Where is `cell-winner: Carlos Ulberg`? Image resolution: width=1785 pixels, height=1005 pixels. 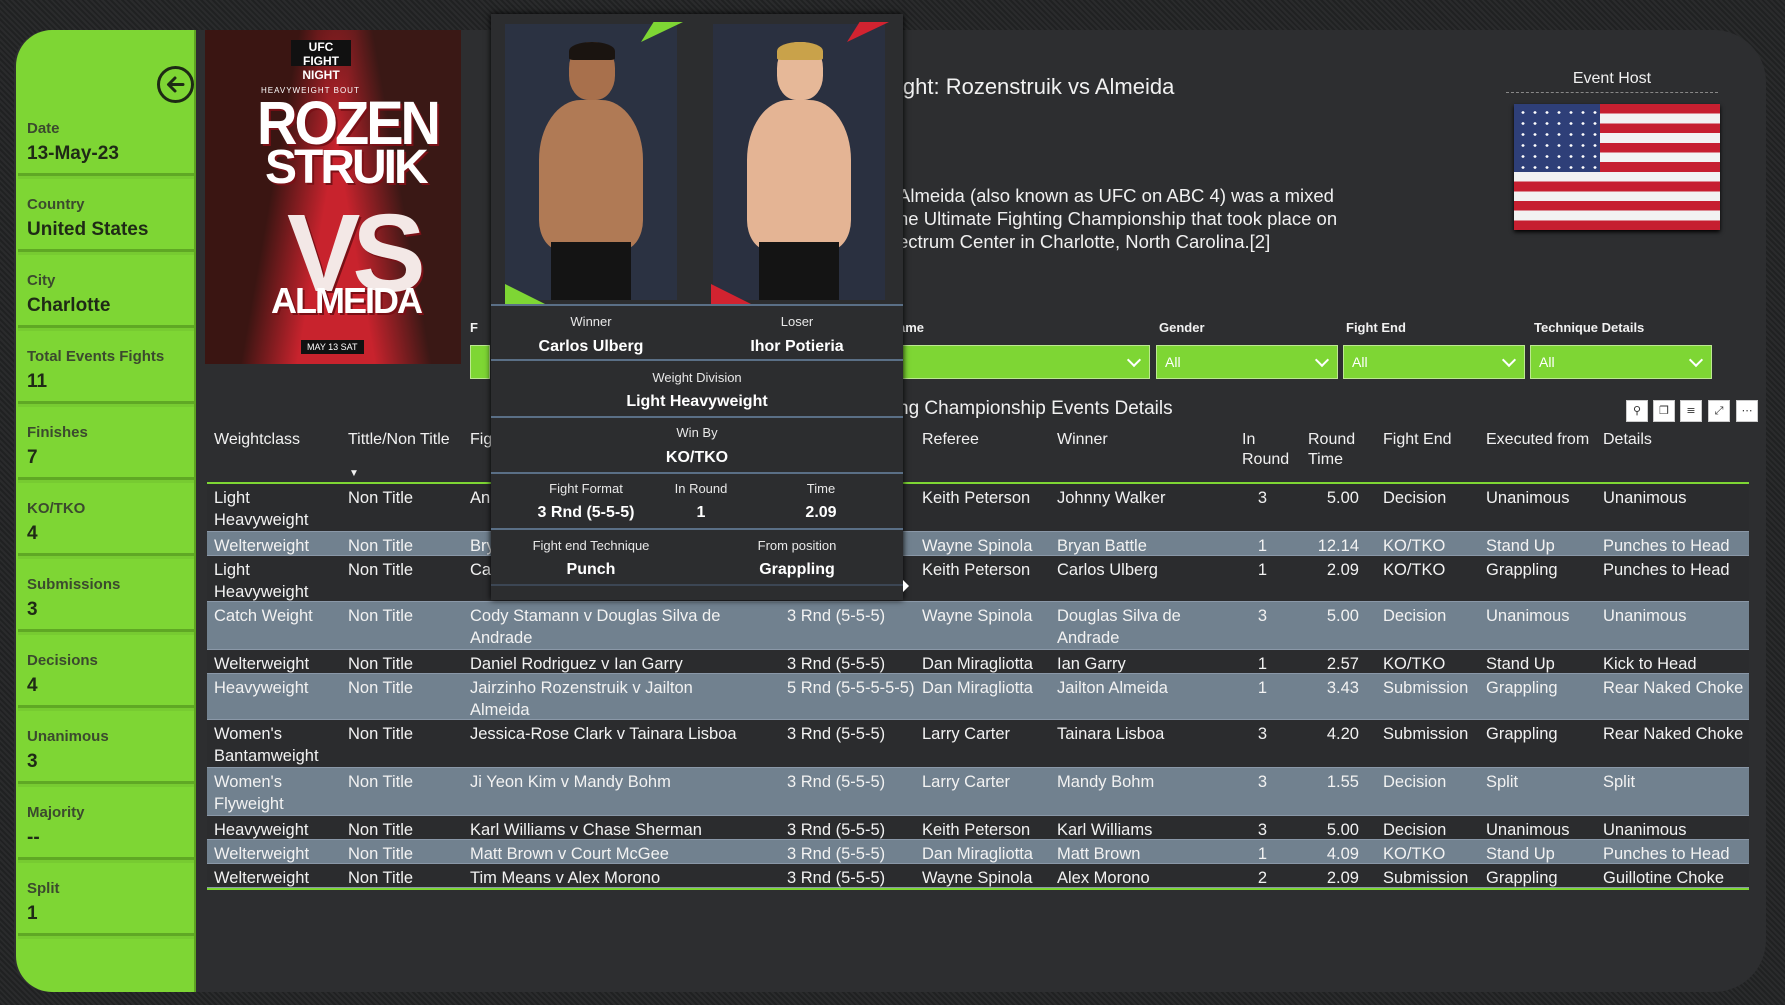 cell-winner: Carlos Ulberg is located at coordinates (1107, 570).